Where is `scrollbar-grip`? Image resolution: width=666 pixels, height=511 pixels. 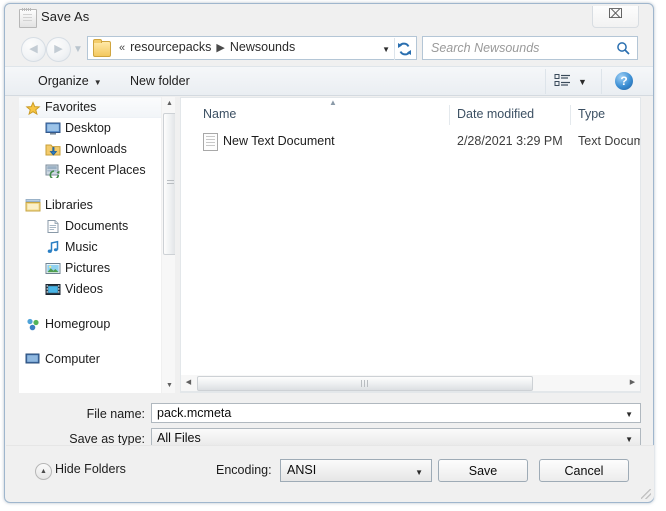 scrollbar-grip is located at coordinates (365, 383).